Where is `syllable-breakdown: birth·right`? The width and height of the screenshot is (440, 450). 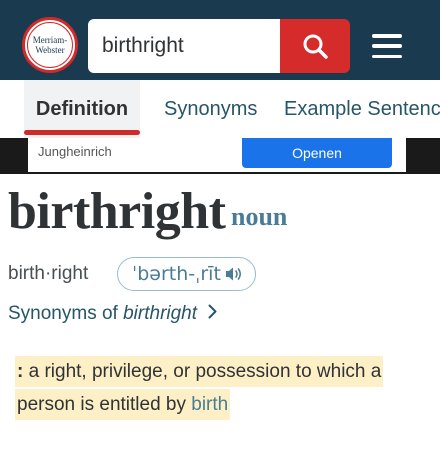 syllable-breakdown: birth·right is located at coordinates (48, 273).